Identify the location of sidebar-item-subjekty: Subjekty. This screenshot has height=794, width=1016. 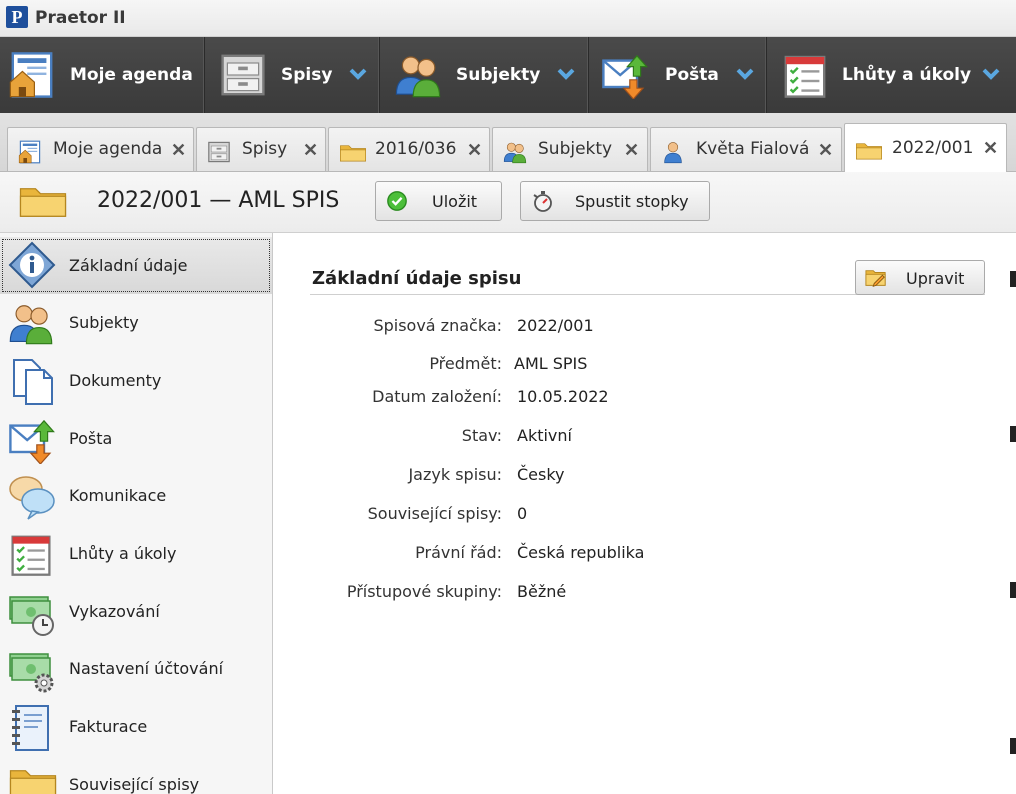
(136, 322).